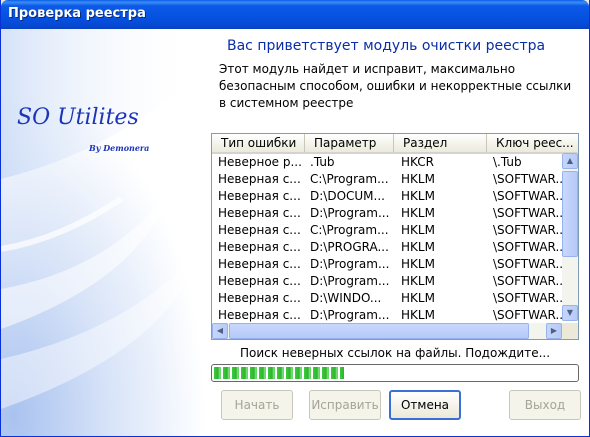 This screenshot has height=437, width=590. I want to click on column-header-section: Раздел, so click(440, 143).